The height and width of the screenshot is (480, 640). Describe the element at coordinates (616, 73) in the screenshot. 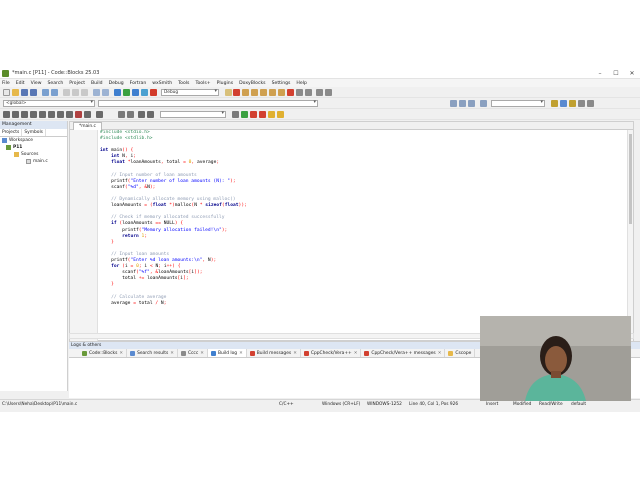

I see `maximize-button: ☐` at that location.